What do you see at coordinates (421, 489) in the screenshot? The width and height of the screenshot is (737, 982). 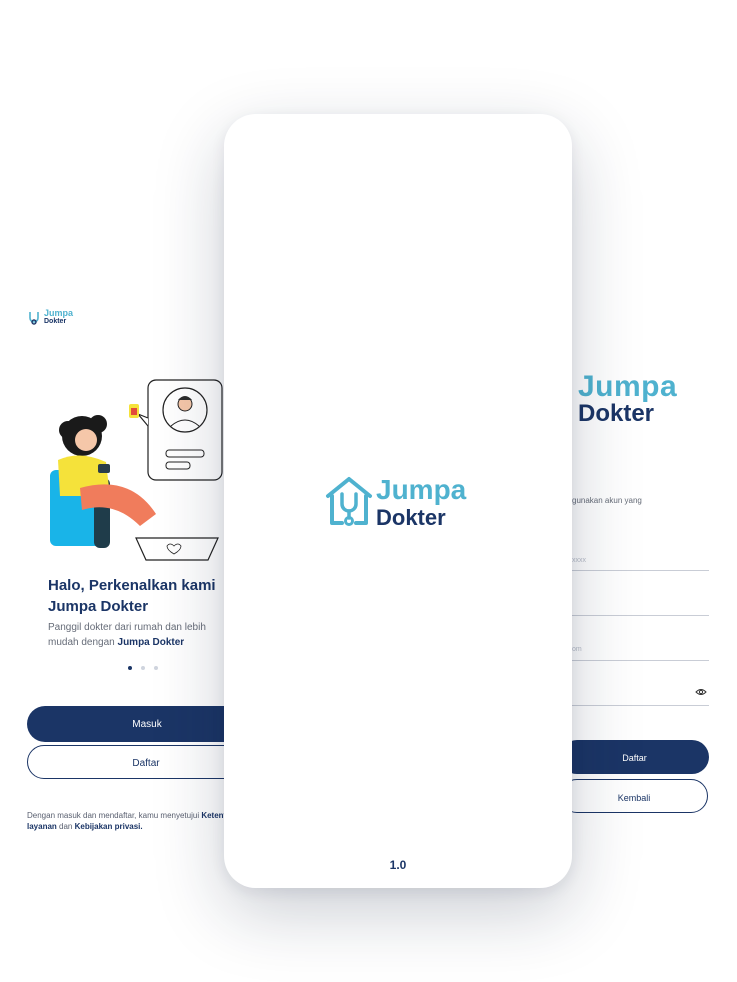 I see `splash-logo-jumpa: Jumpa` at bounding box center [421, 489].